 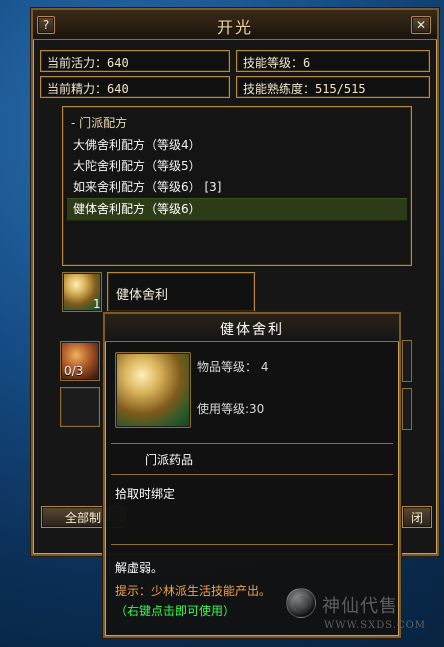 I want to click on watermark-logo, so click(x=301, y=603).